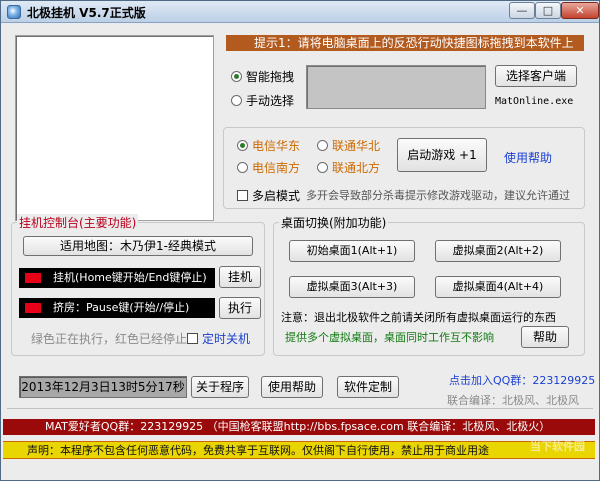 The height and width of the screenshot is (481, 600). I want to click on exec-button: 执行, so click(240, 308).